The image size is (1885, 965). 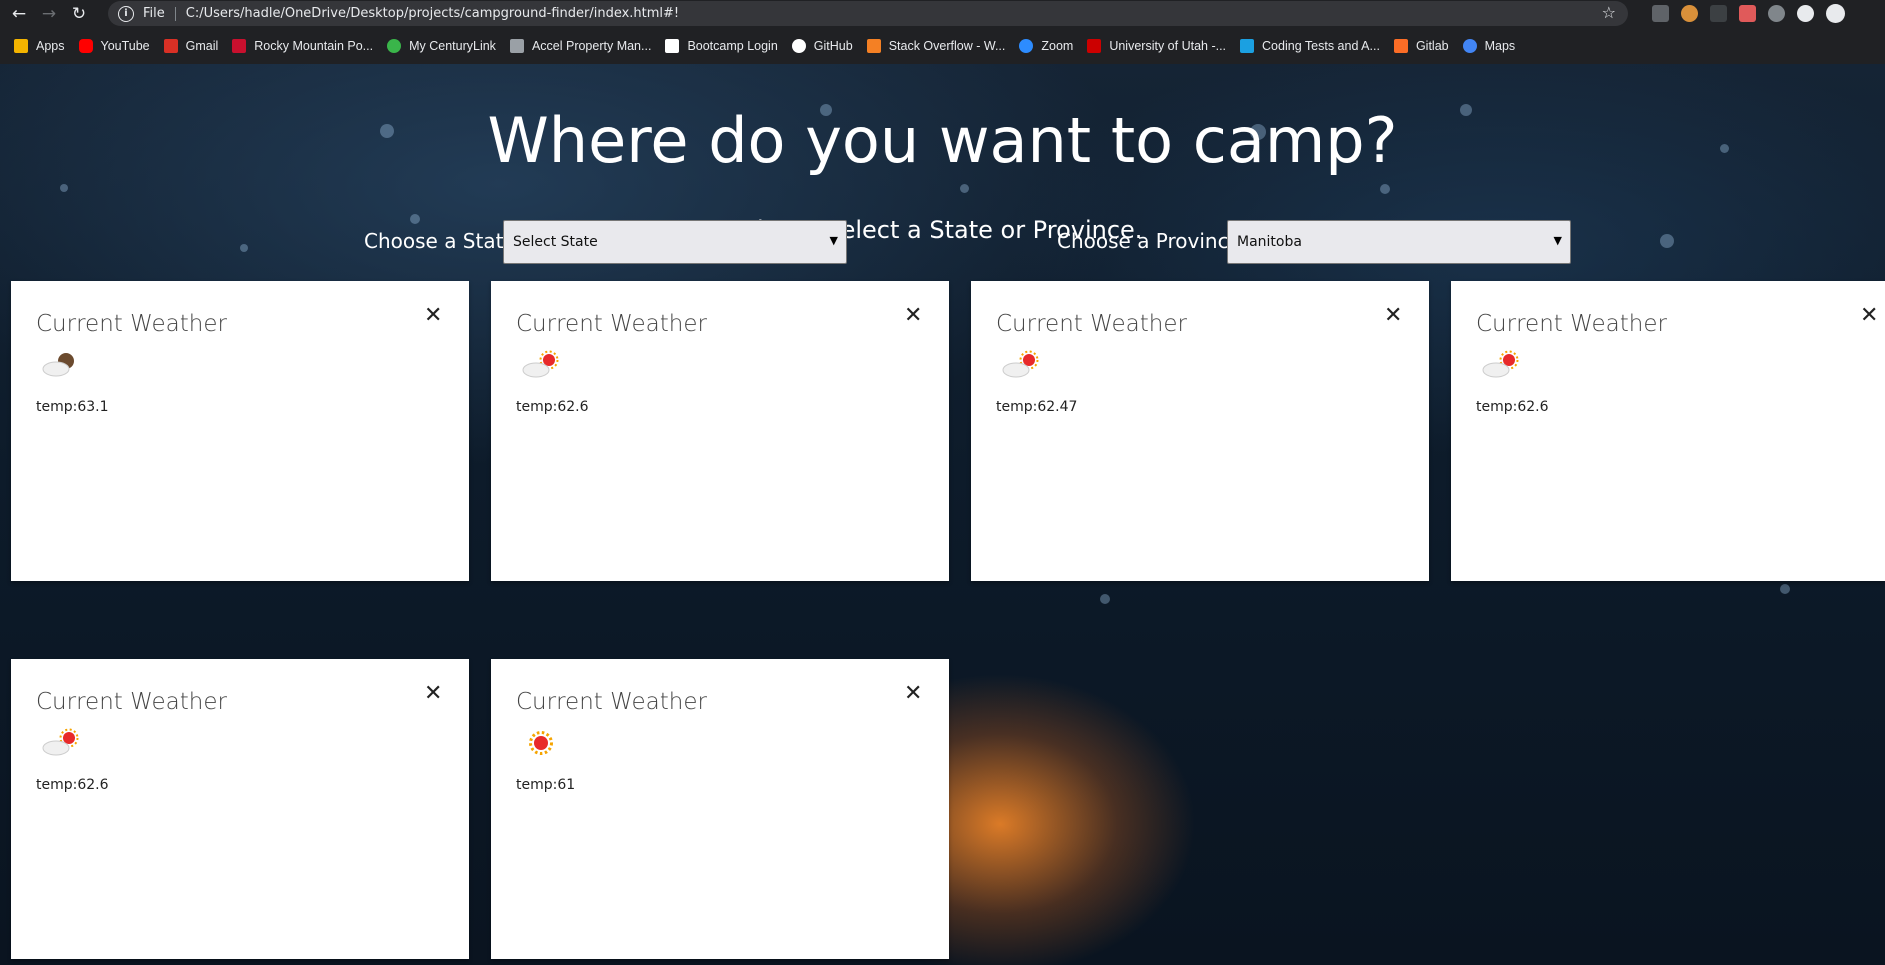 I want to click on bookmark-item: Gmail, so click(x=191, y=46).